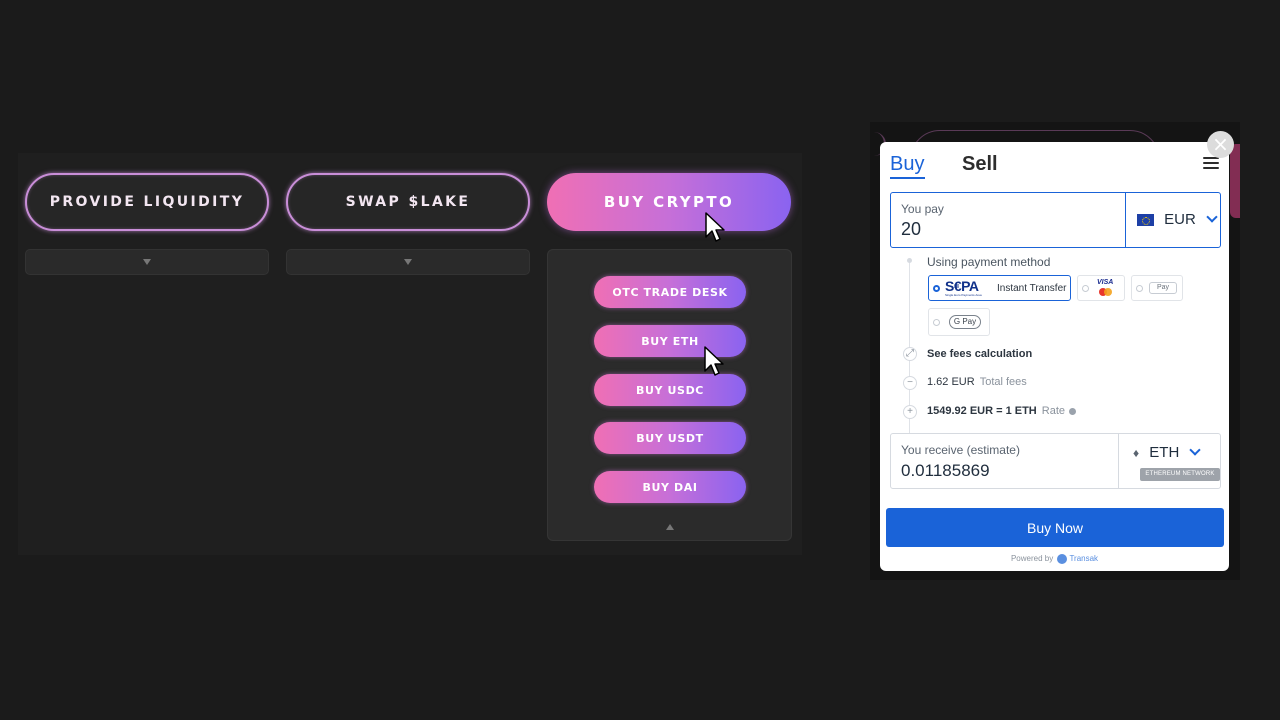 The image size is (1280, 720). I want to click on rate-label: Rate, so click(1053, 411).